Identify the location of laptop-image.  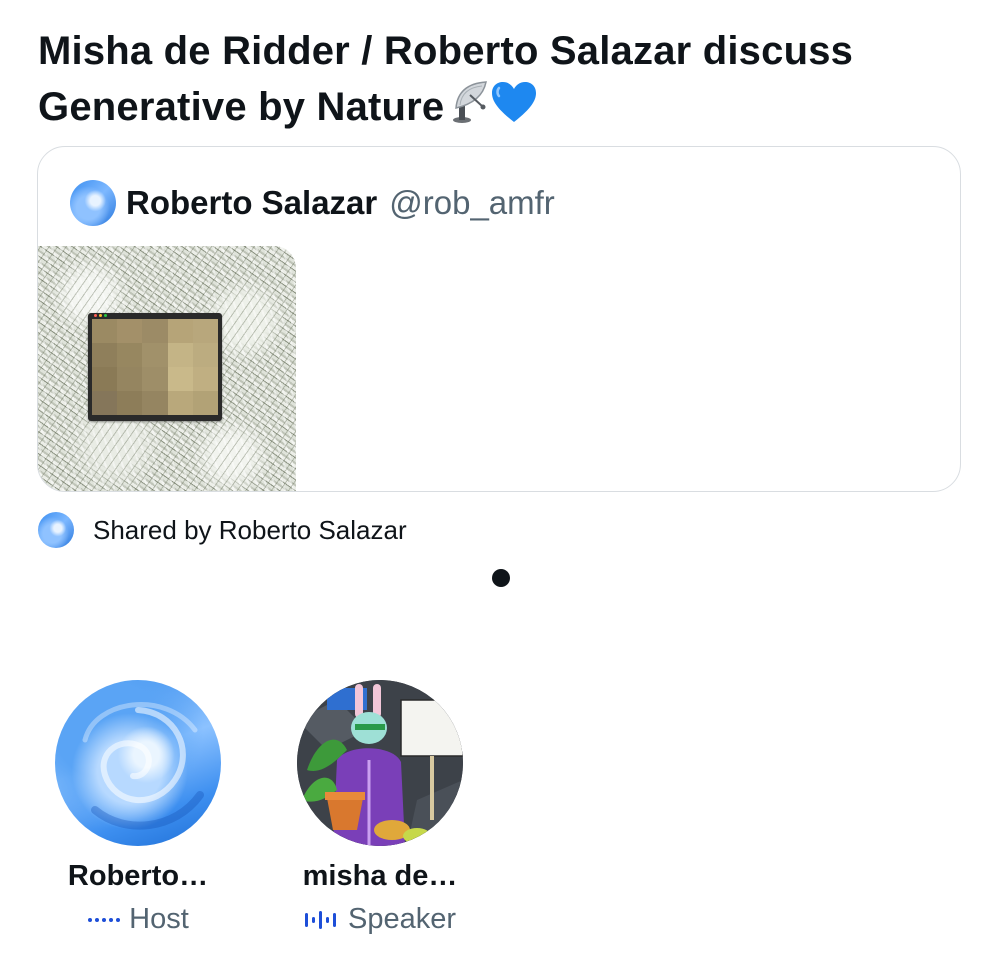
(155, 367).